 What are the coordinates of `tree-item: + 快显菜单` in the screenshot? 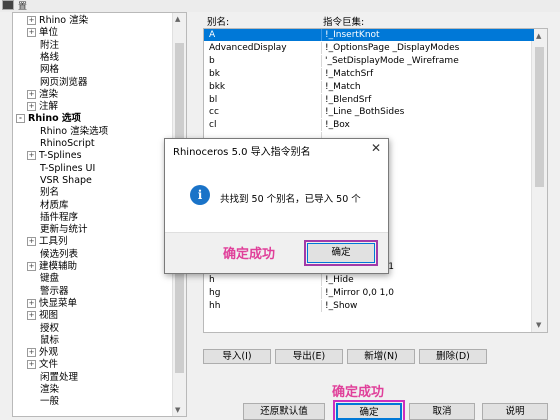 It's located at (52, 304).